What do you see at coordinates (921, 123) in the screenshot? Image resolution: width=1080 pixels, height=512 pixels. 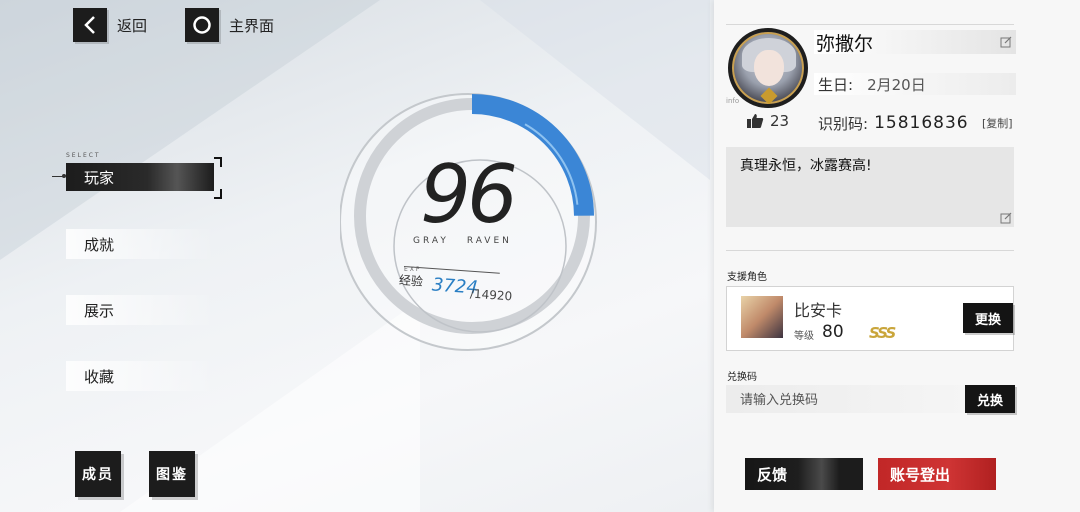 I see `uid-value: 15816836` at bounding box center [921, 123].